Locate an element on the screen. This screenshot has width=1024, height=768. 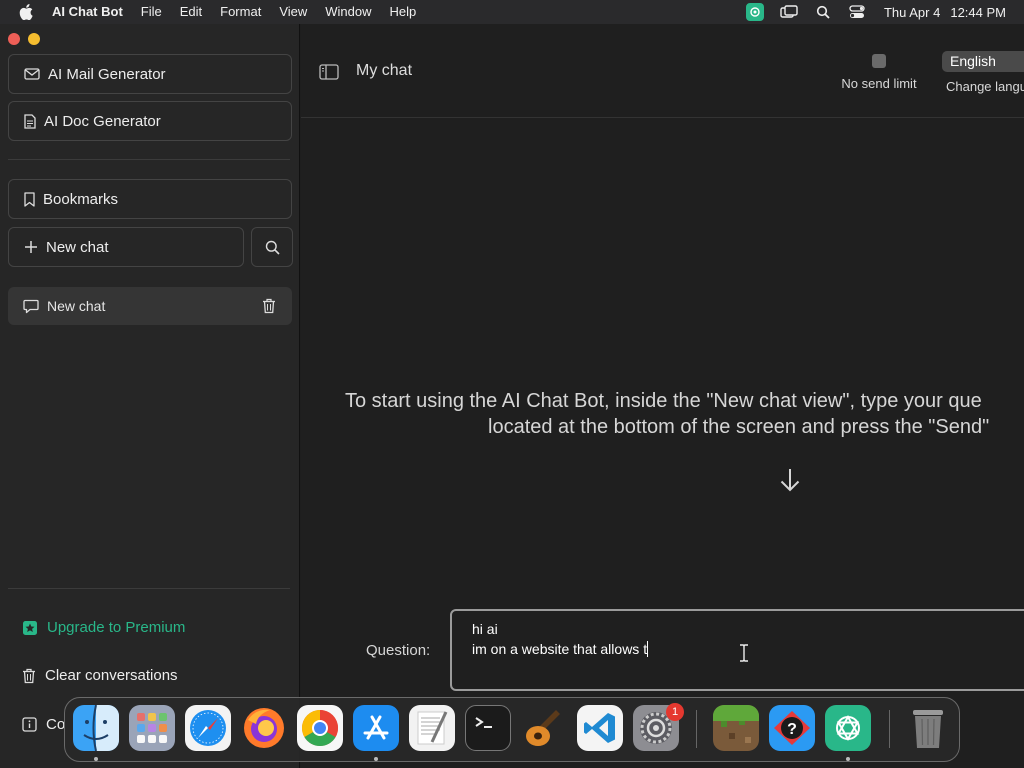
menu-help: Help is located at coordinates (403, 12).